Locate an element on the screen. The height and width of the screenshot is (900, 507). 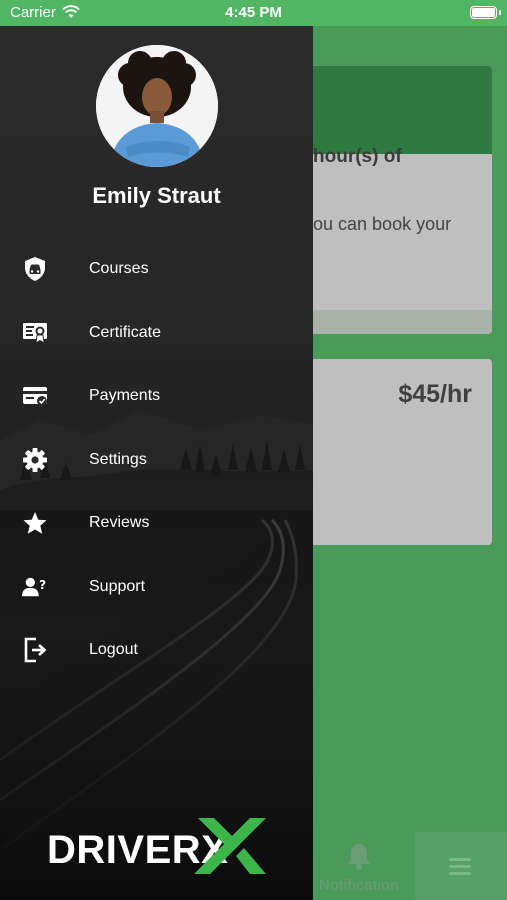
person-question-icon: ? is located at coordinates (35, 587).